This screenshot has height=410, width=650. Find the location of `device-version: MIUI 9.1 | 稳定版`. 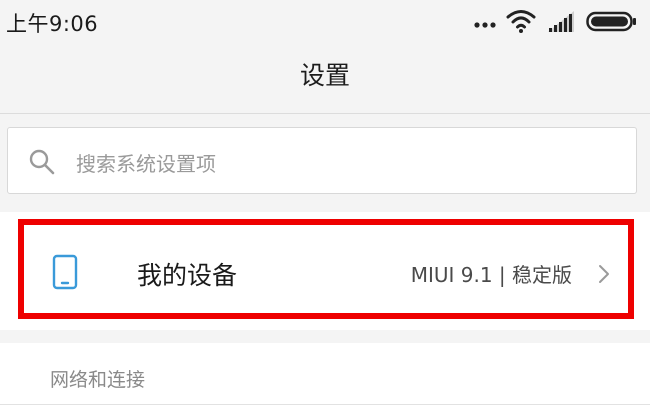

device-version: MIUI 9.1 | 稳定版 is located at coordinates (491, 275).